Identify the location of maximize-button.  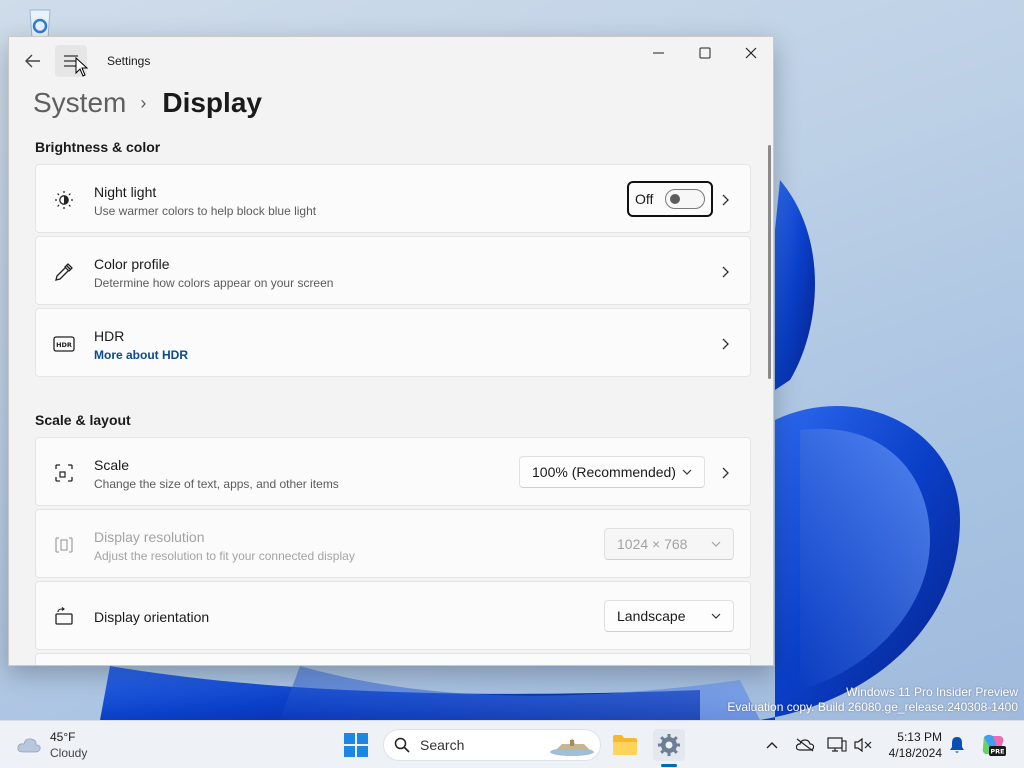
(705, 53).